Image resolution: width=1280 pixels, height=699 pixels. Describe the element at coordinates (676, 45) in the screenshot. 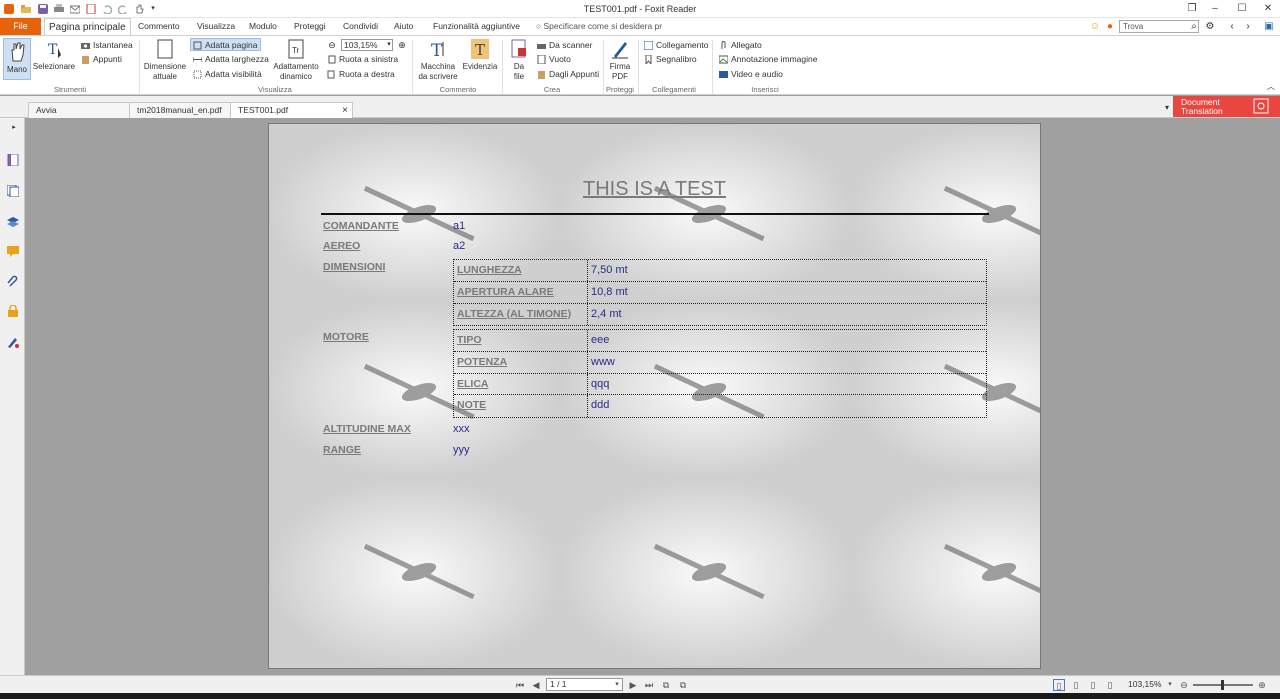

I see `collegamento-button: Collegamento` at that location.